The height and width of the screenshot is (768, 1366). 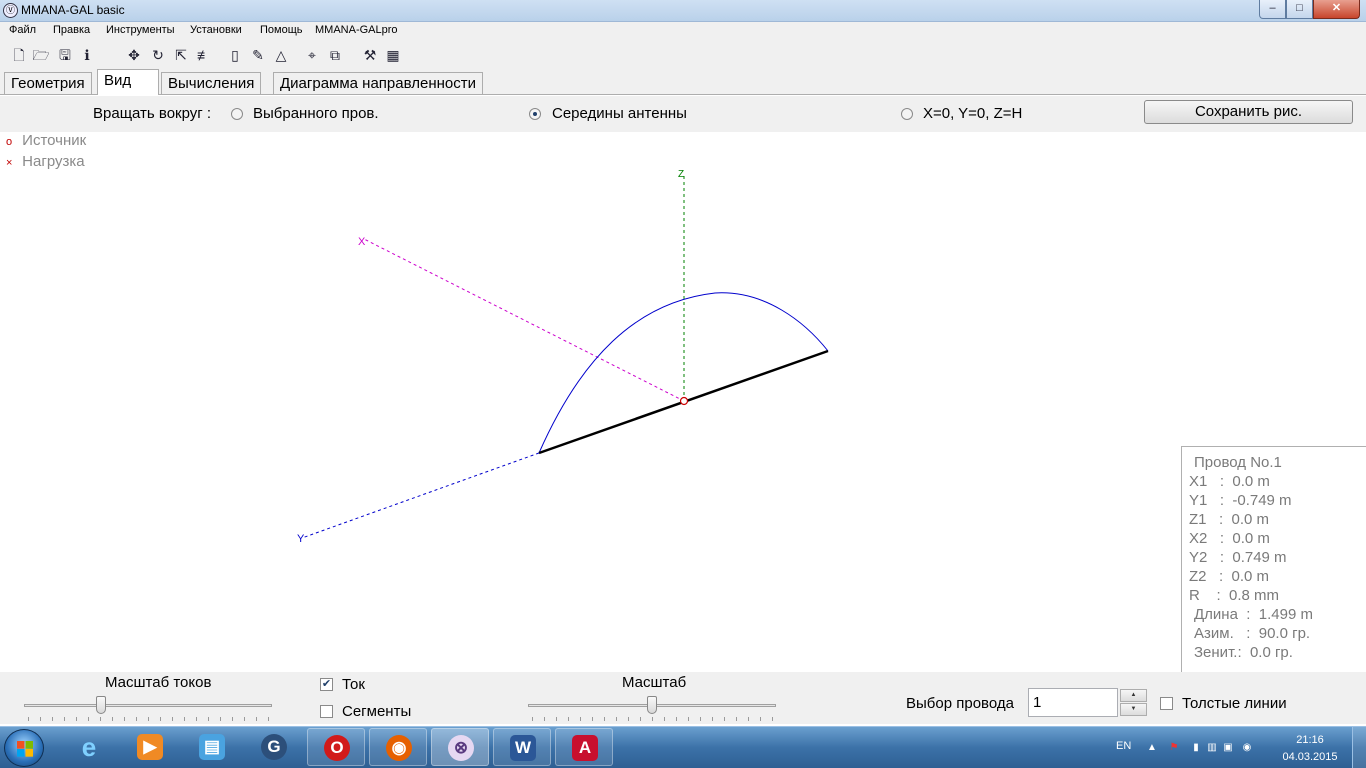 What do you see at coordinates (683, 11) in the screenshot?
I see `title-bar: Ⓥ MMANA-GAL basic – □ ✕` at bounding box center [683, 11].